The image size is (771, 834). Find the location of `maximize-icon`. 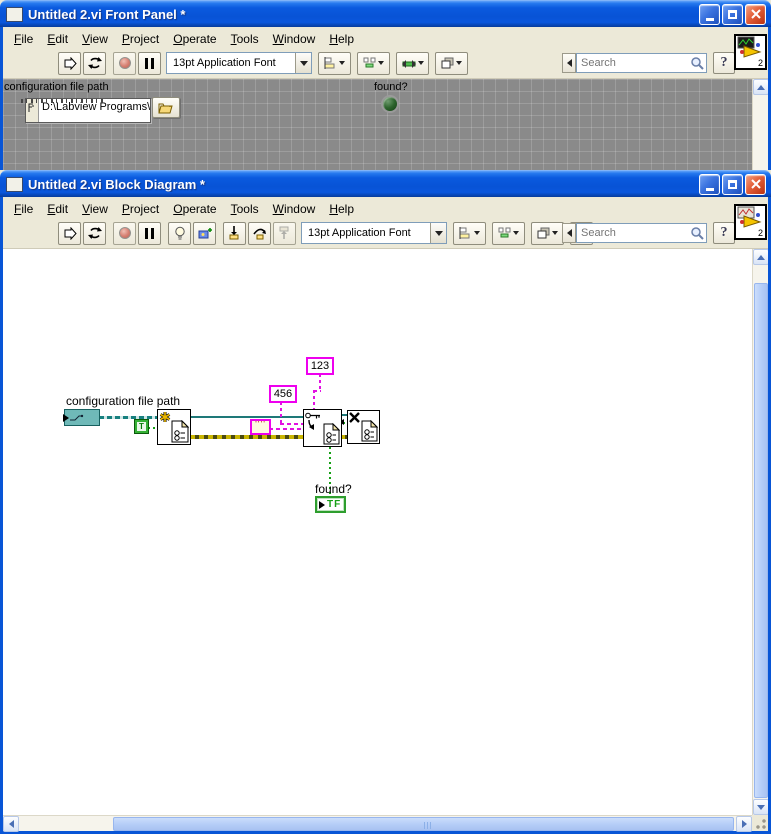

maximize-icon is located at coordinates (732, 14).